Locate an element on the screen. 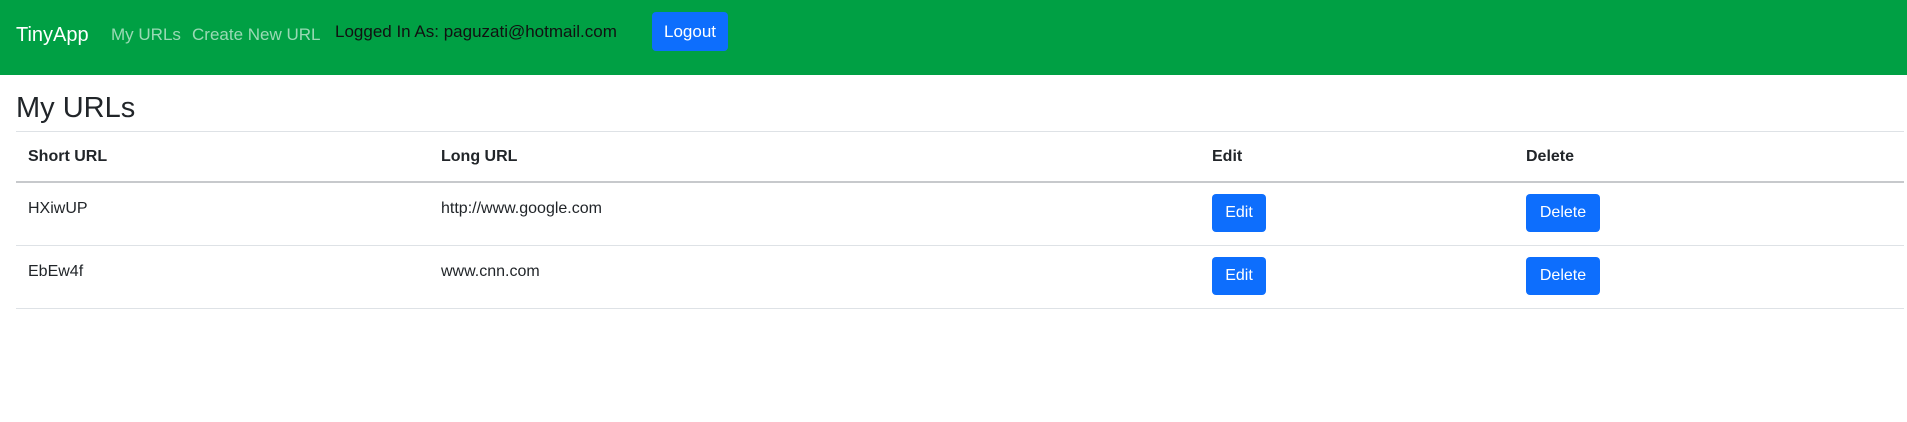 This screenshot has width=1907, height=422. logged-in-status: Logged In As: paguzati@hotmail.com is located at coordinates (476, 31).